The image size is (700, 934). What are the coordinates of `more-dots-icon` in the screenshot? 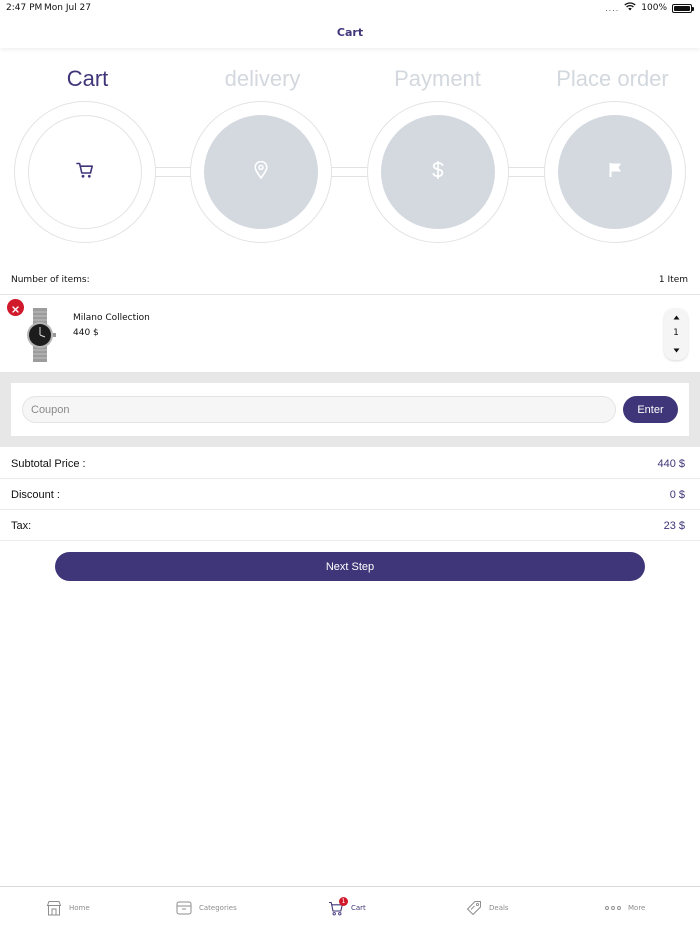 It's located at (613, 908).